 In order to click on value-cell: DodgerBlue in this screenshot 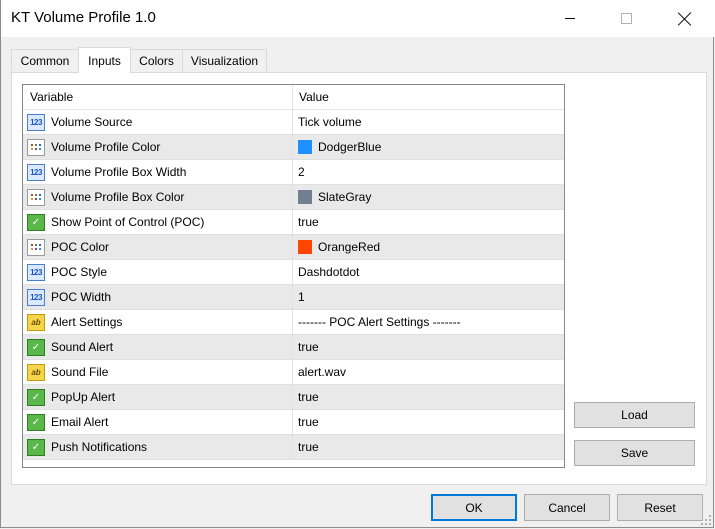, I will do `click(428, 147)`.